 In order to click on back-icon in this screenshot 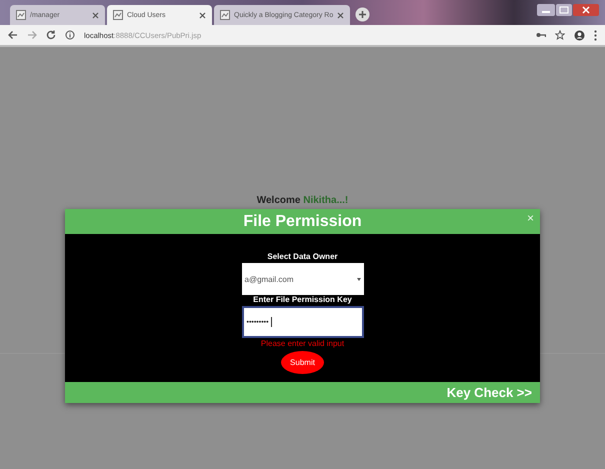, I will do `click(13, 35)`.